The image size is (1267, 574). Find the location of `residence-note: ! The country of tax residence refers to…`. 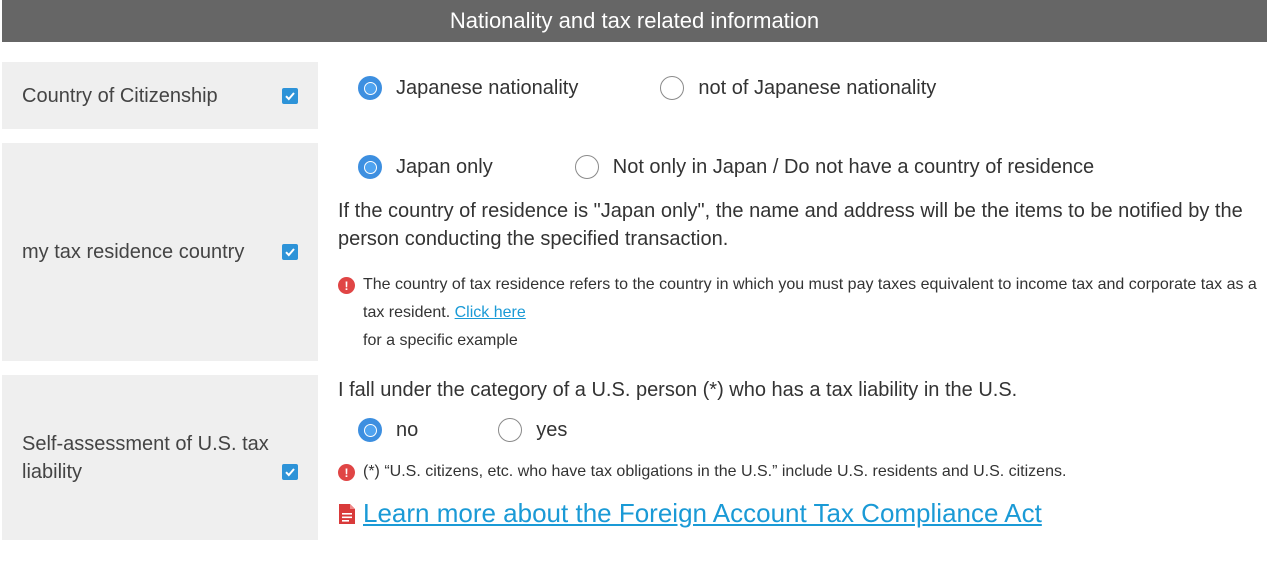

residence-note: ! The country of tax residence refers to… is located at coordinates (798, 313).